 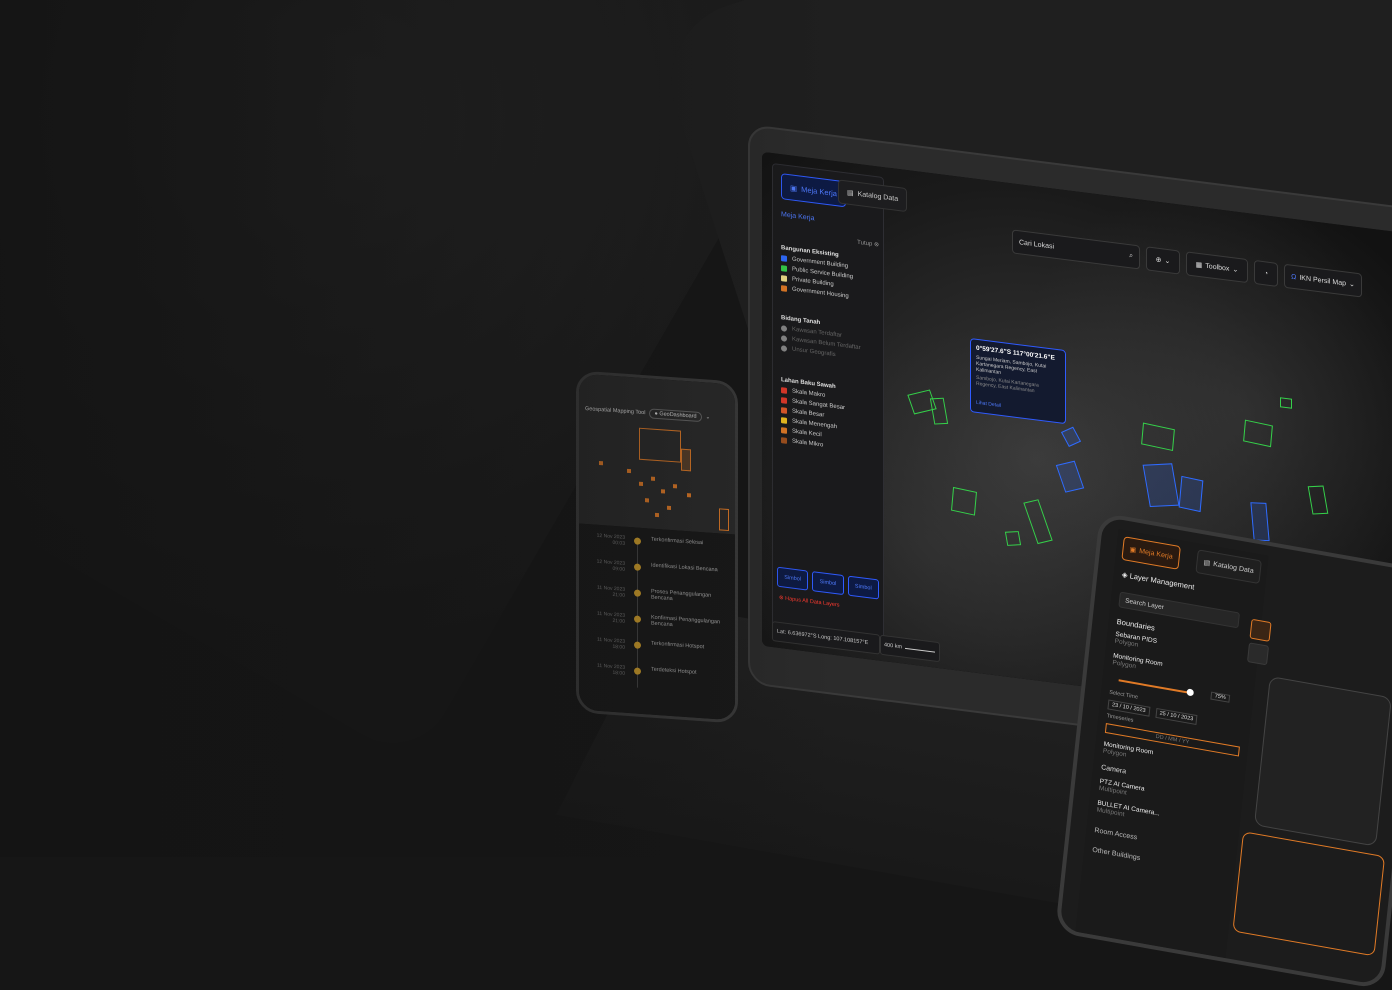 What do you see at coordinates (684, 568) in the screenshot?
I see `timeline-label: Identifikasi Lokasi Bencana` at bounding box center [684, 568].